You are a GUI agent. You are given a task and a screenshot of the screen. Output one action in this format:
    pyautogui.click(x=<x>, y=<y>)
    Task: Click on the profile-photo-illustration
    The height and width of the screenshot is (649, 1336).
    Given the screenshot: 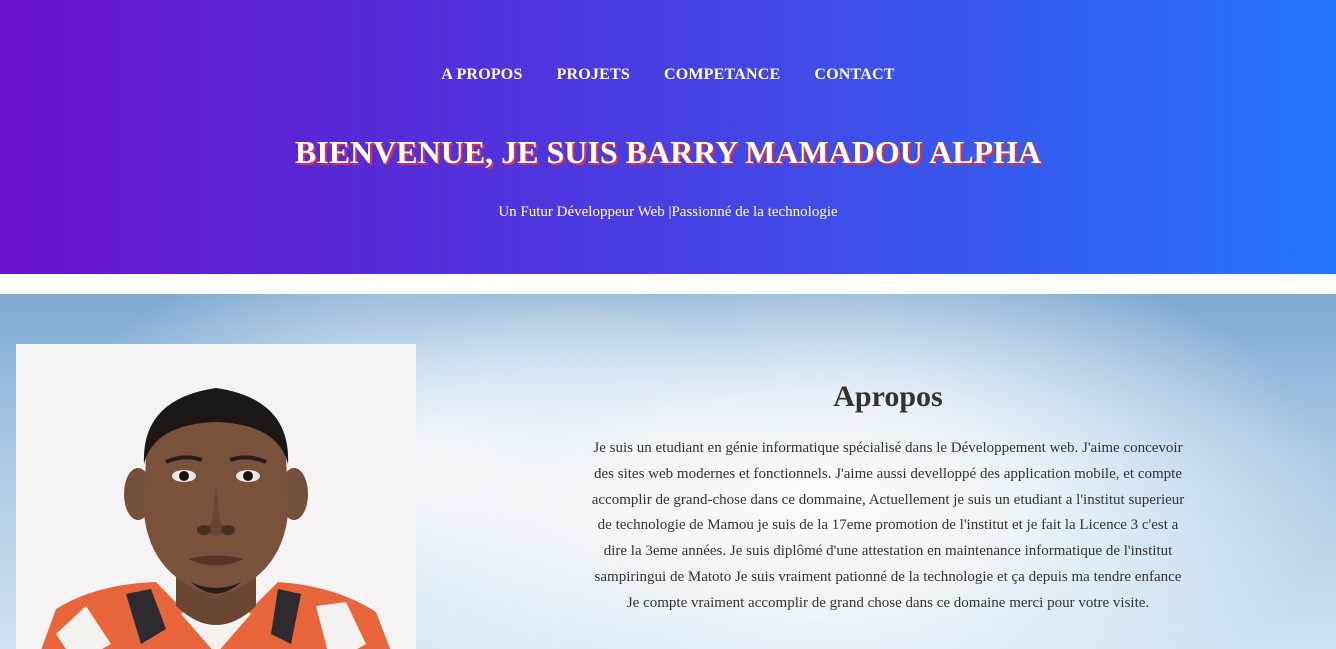 What is the action you would take?
    pyautogui.click(x=216, y=496)
    